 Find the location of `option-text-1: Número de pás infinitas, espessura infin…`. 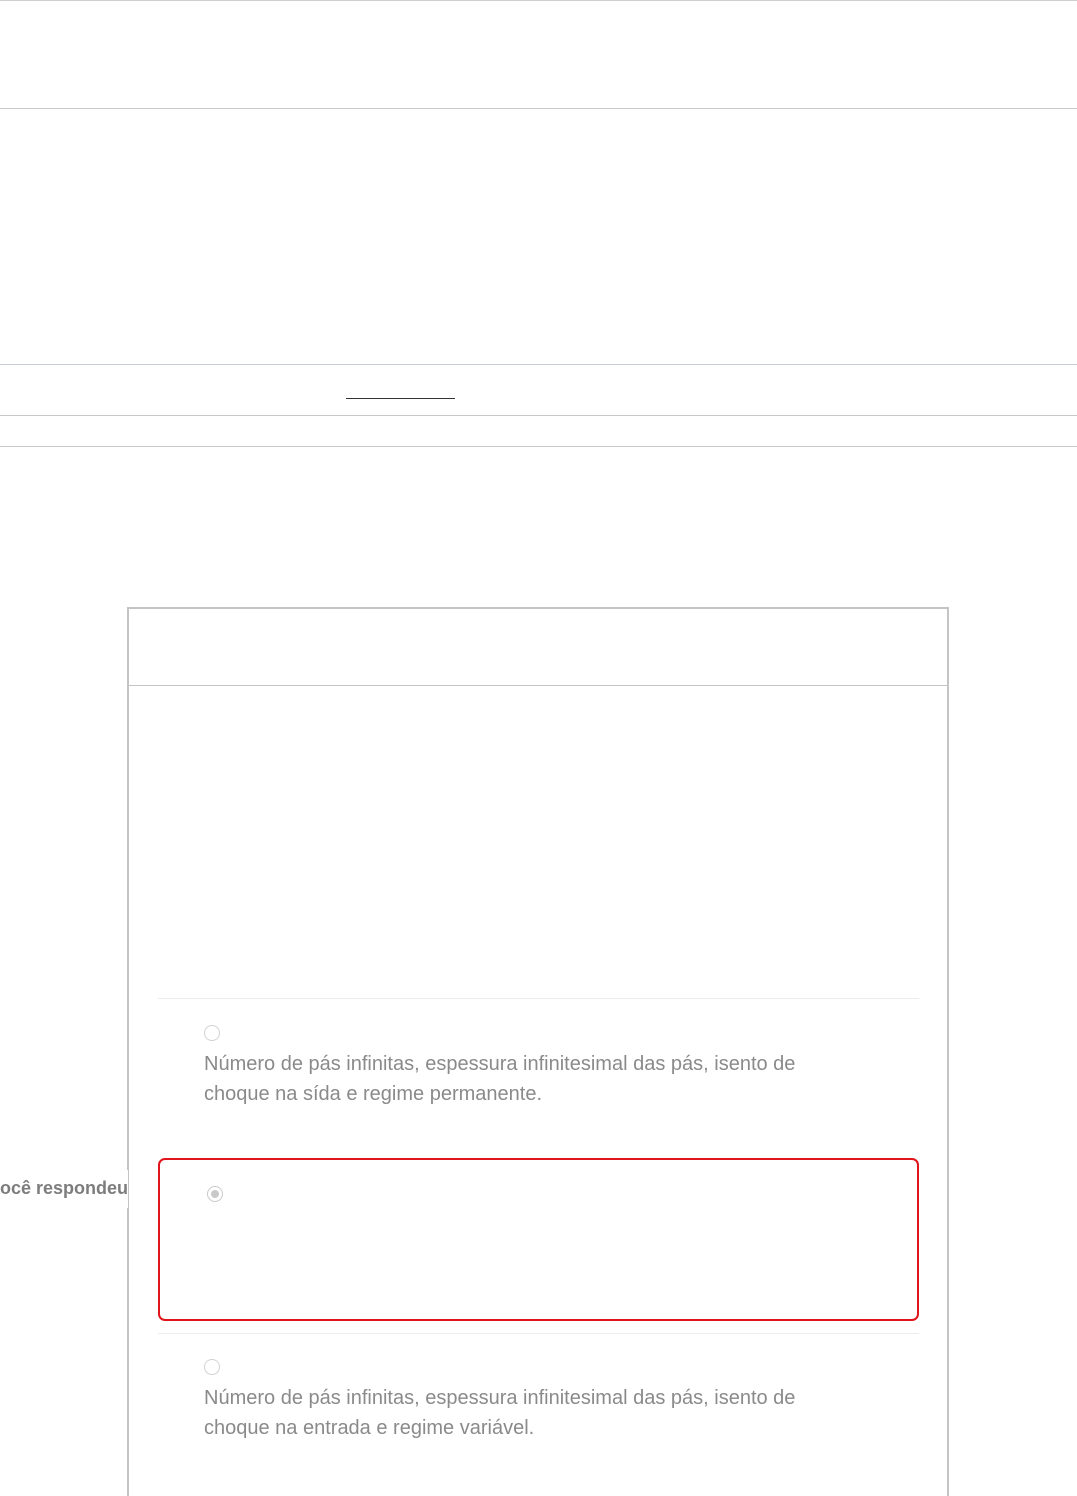

option-text-1: Número de pás infinitas, espessura infin… is located at coordinates (524, 1079).